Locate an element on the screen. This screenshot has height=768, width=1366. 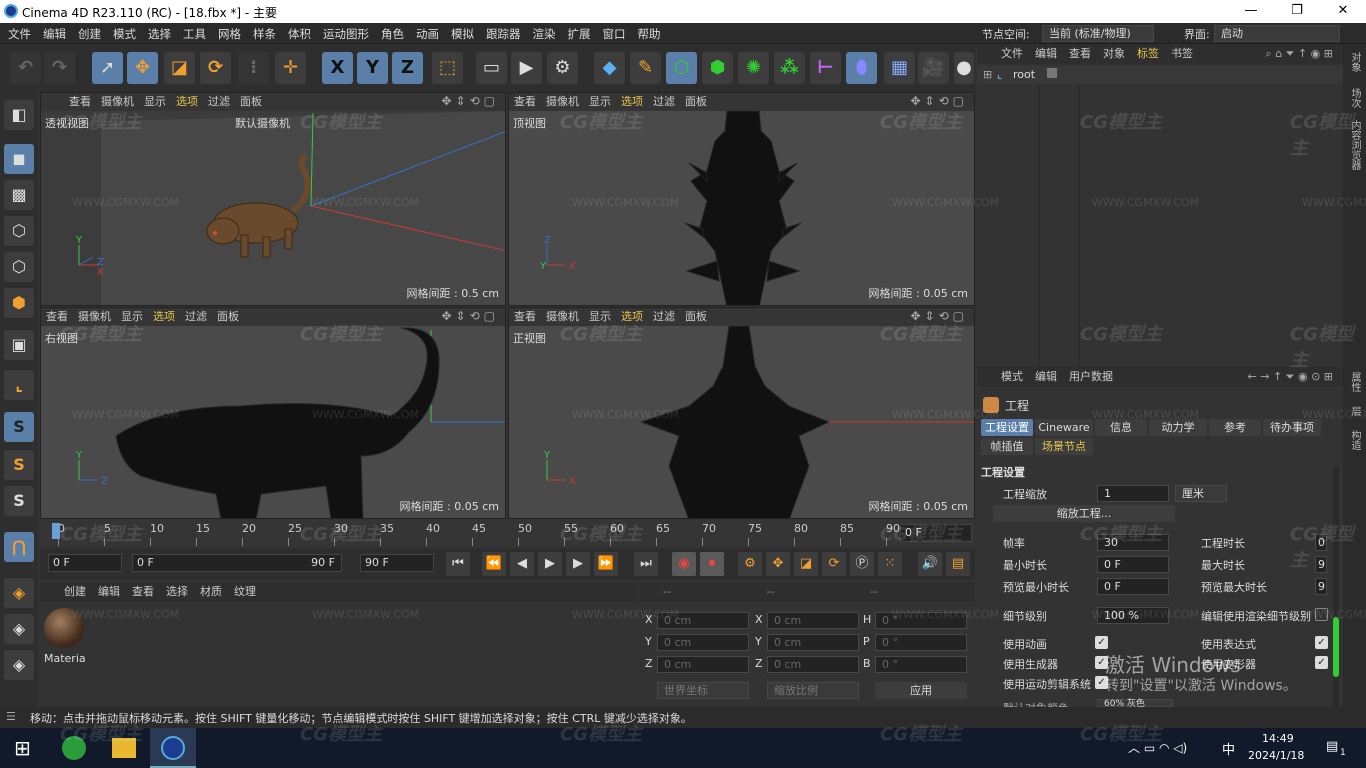
key-param-icon: Ⓟ is located at coordinates (862, 564).